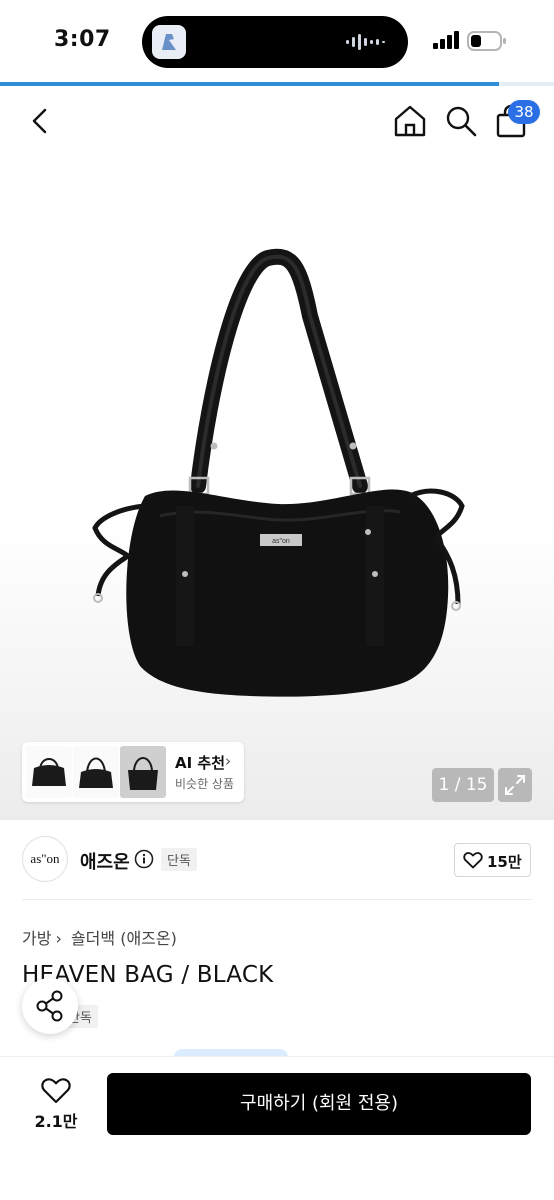 The height and width of the screenshot is (1200, 554). Describe the element at coordinates (82, 39) in the screenshot. I see `status-time: 3:07` at that location.